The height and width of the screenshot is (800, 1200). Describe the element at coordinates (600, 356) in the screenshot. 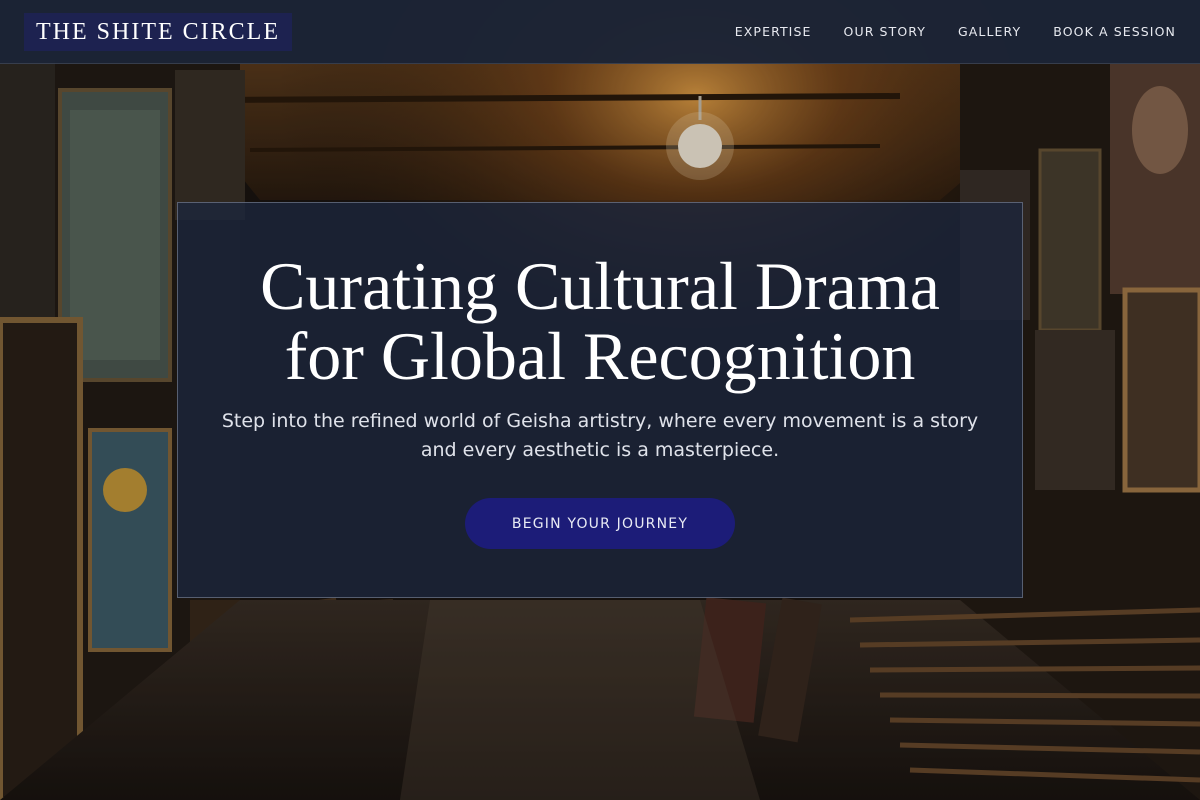

I see `hero-title-line-2: for Global Recognition` at that location.